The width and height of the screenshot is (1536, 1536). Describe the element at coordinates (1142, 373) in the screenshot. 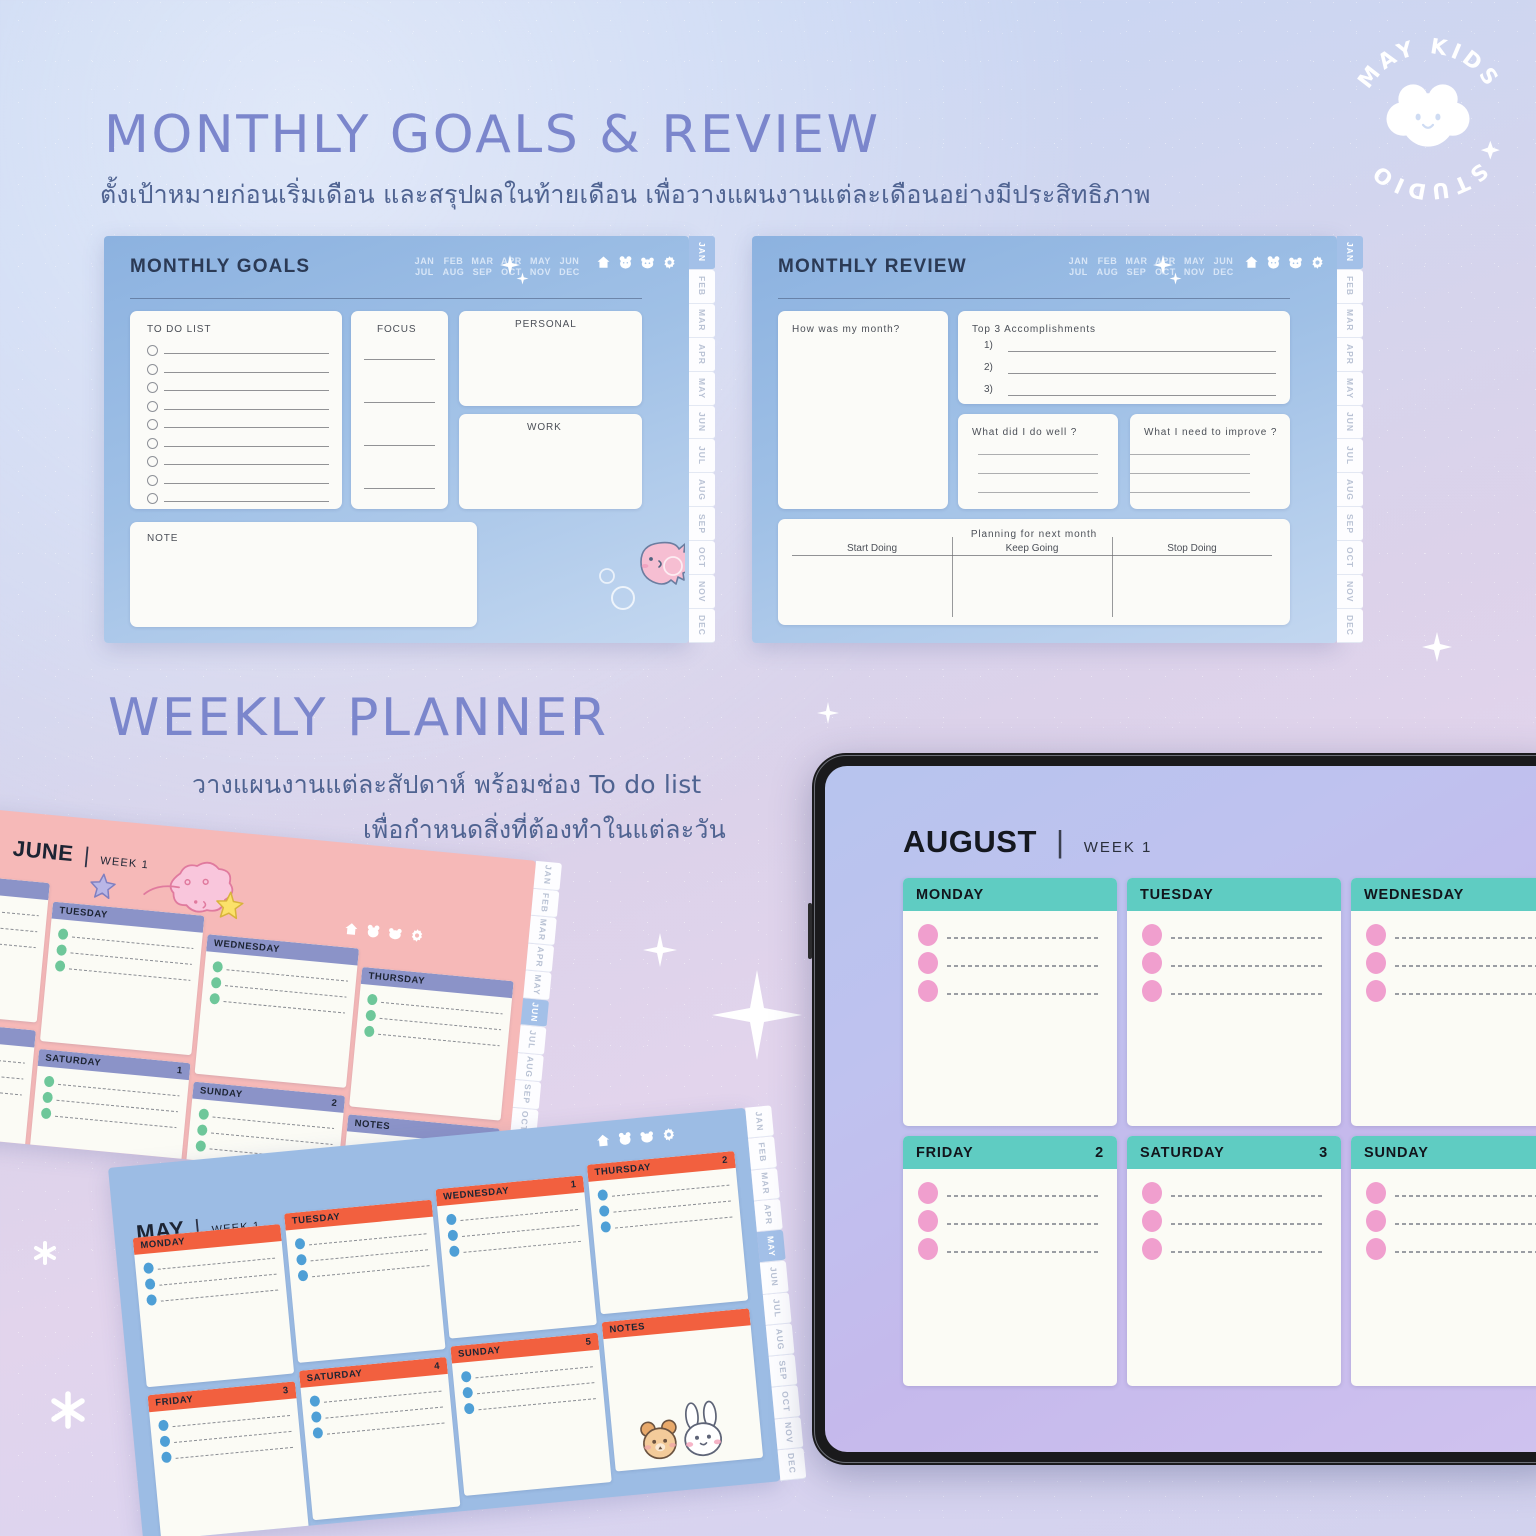

I see `top3-line` at that location.